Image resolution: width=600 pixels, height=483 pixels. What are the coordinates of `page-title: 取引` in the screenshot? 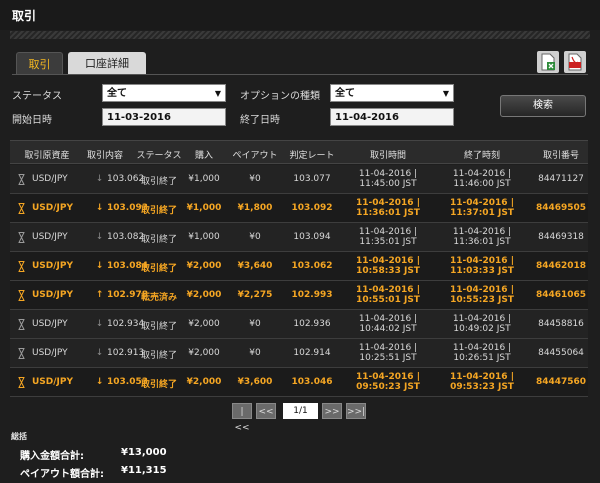 It's located at (24, 16).